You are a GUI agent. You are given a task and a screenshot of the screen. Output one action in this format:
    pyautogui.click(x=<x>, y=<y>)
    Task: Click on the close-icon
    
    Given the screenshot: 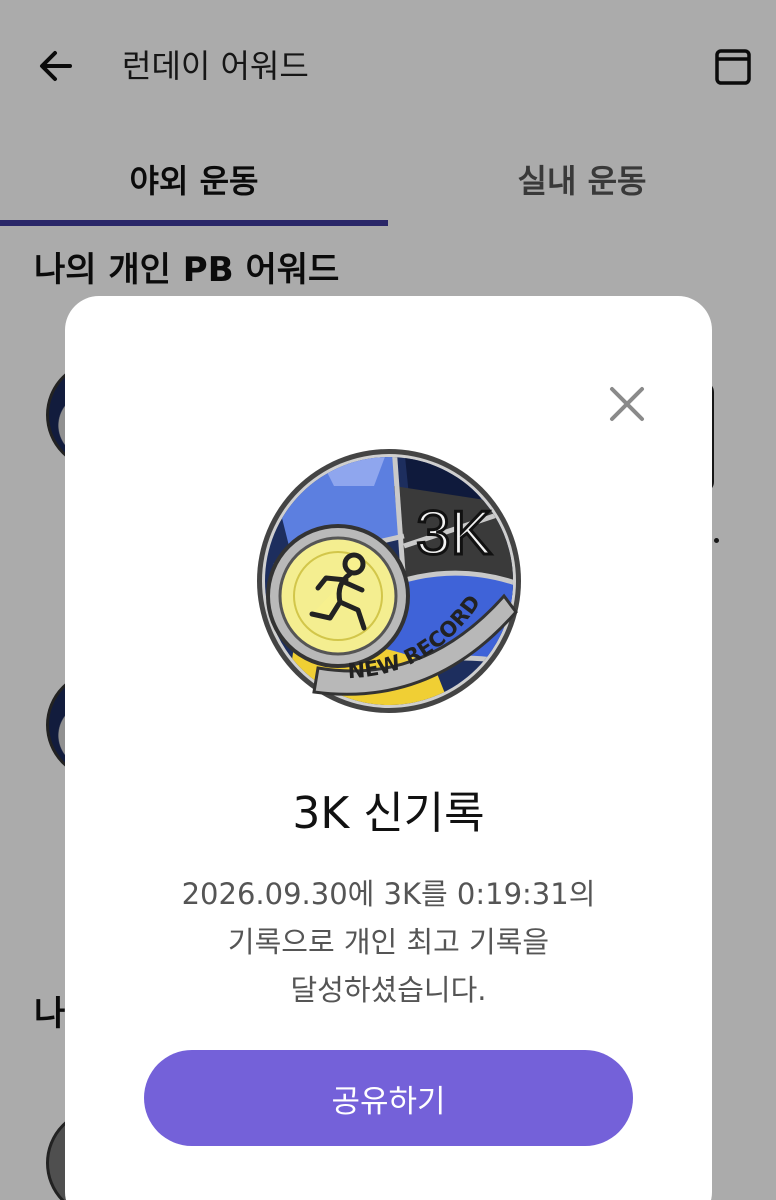 What is the action you would take?
    pyautogui.click(x=627, y=404)
    